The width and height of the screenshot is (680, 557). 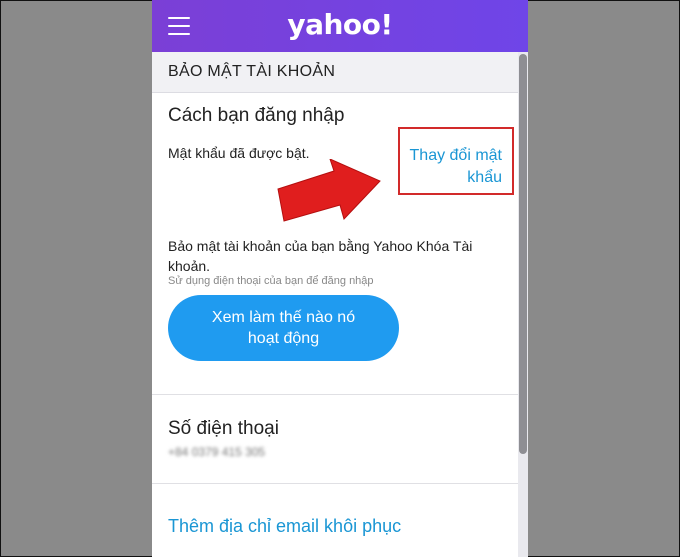 What do you see at coordinates (271, 281) in the screenshot?
I see `account-key-subtext: Sử dụng điện thoại của bạn để đăng nhập` at bounding box center [271, 281].